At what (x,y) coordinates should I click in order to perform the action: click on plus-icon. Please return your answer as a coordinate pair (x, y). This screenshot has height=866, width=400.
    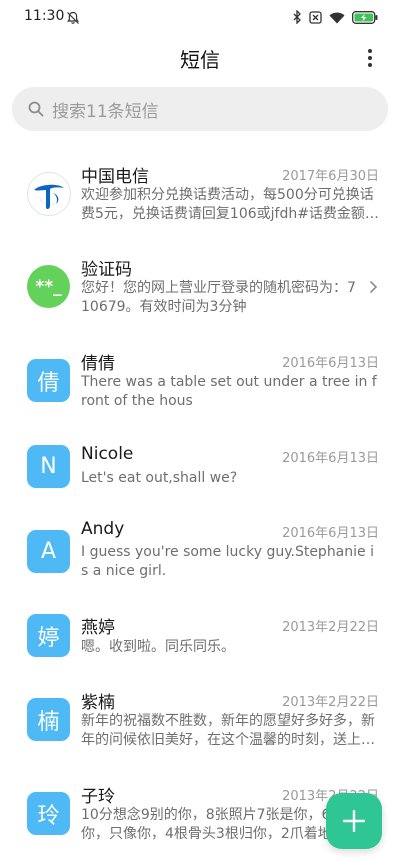
    Looking at the image, I should click on (354, 821).